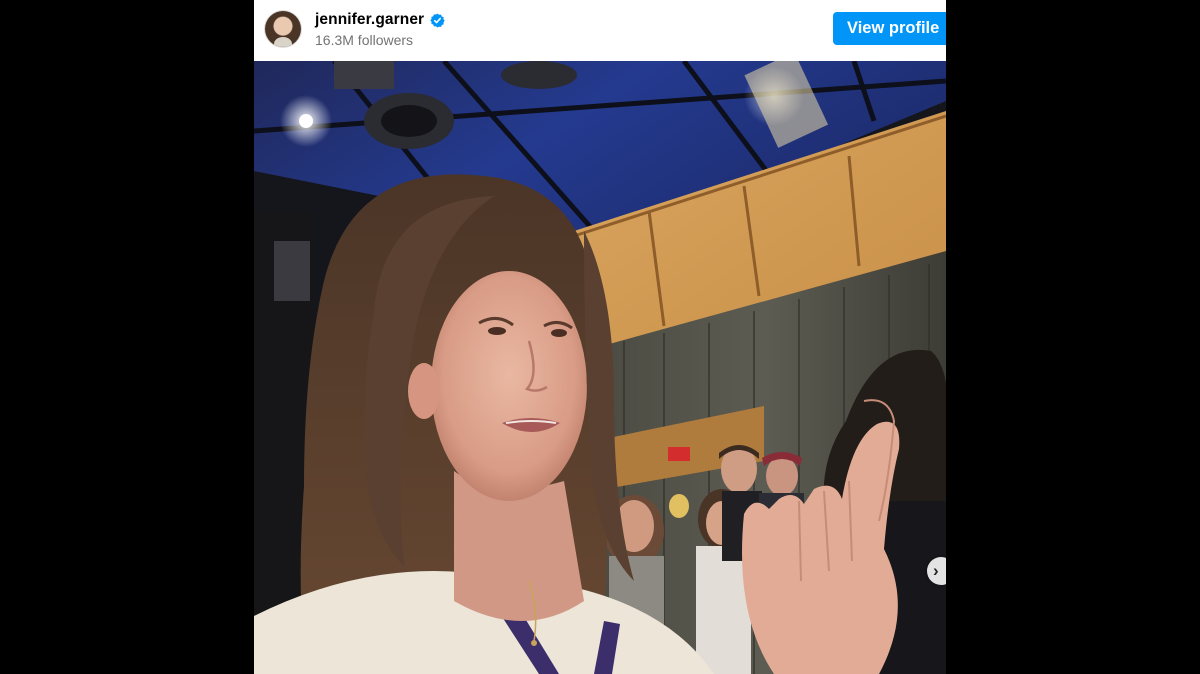 The image size is (1200, 674). Describe the element at coordinates (437, 20) in the screenshot. I see `verified-badge-icon` at that location.